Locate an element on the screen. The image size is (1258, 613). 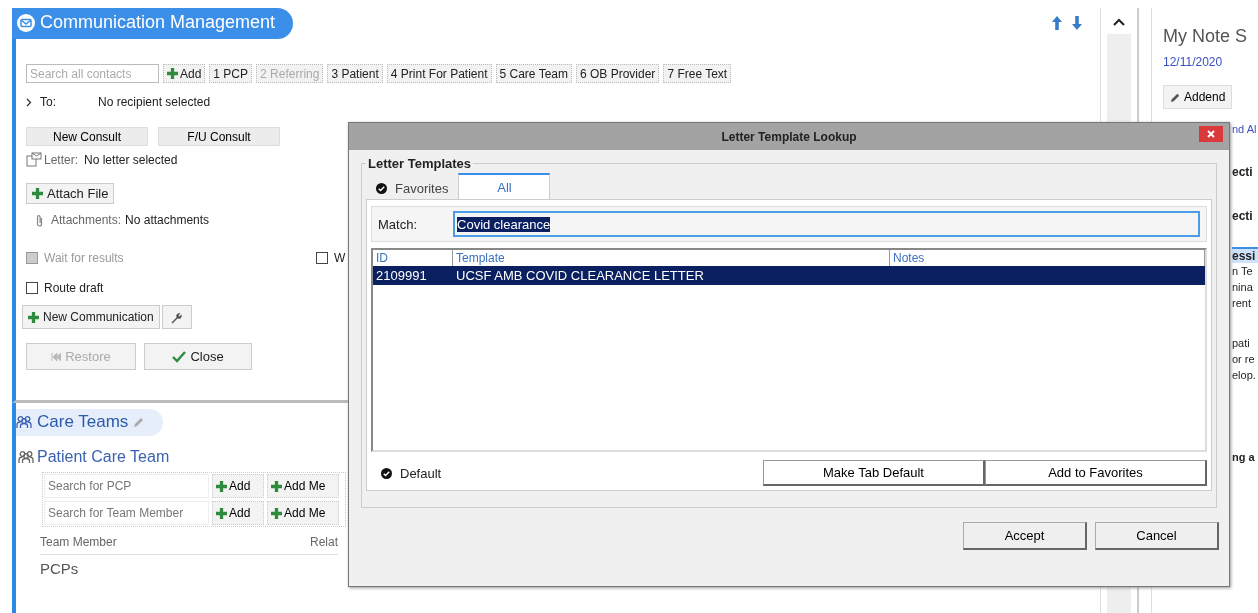
recipient-button: 3 Patient is located at coordinates (355, 73).